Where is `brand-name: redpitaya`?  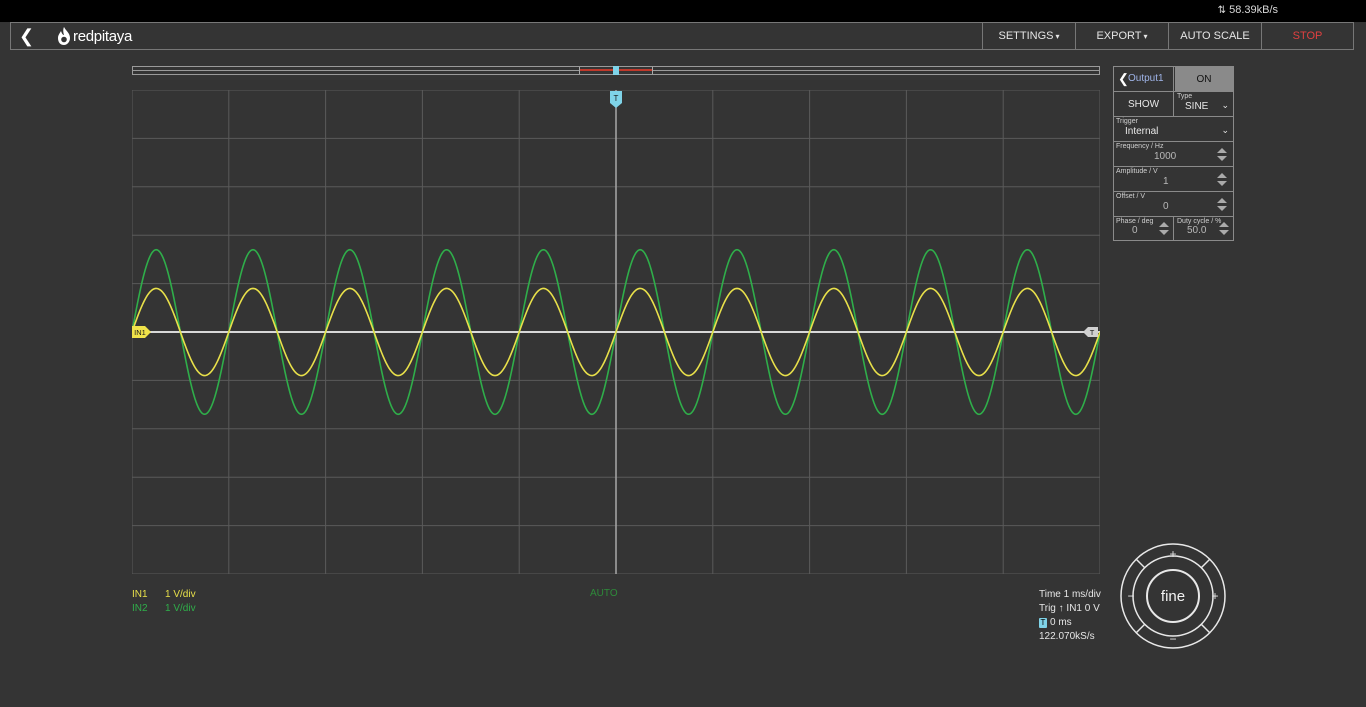 brand-name: redpitaya is located at coordinates (103, 36).